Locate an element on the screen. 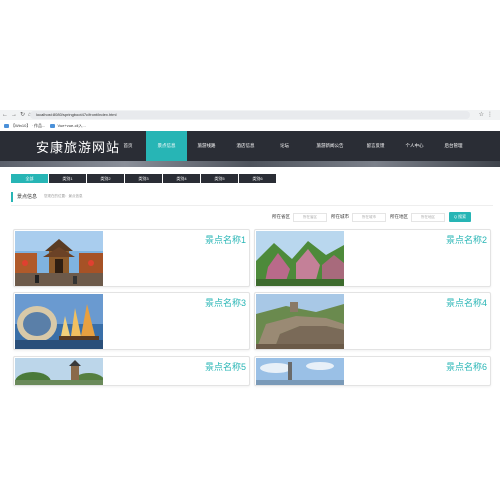 The image size is (500, 500). tab-category-5: 类别5 is located at coordinates (220, 178).